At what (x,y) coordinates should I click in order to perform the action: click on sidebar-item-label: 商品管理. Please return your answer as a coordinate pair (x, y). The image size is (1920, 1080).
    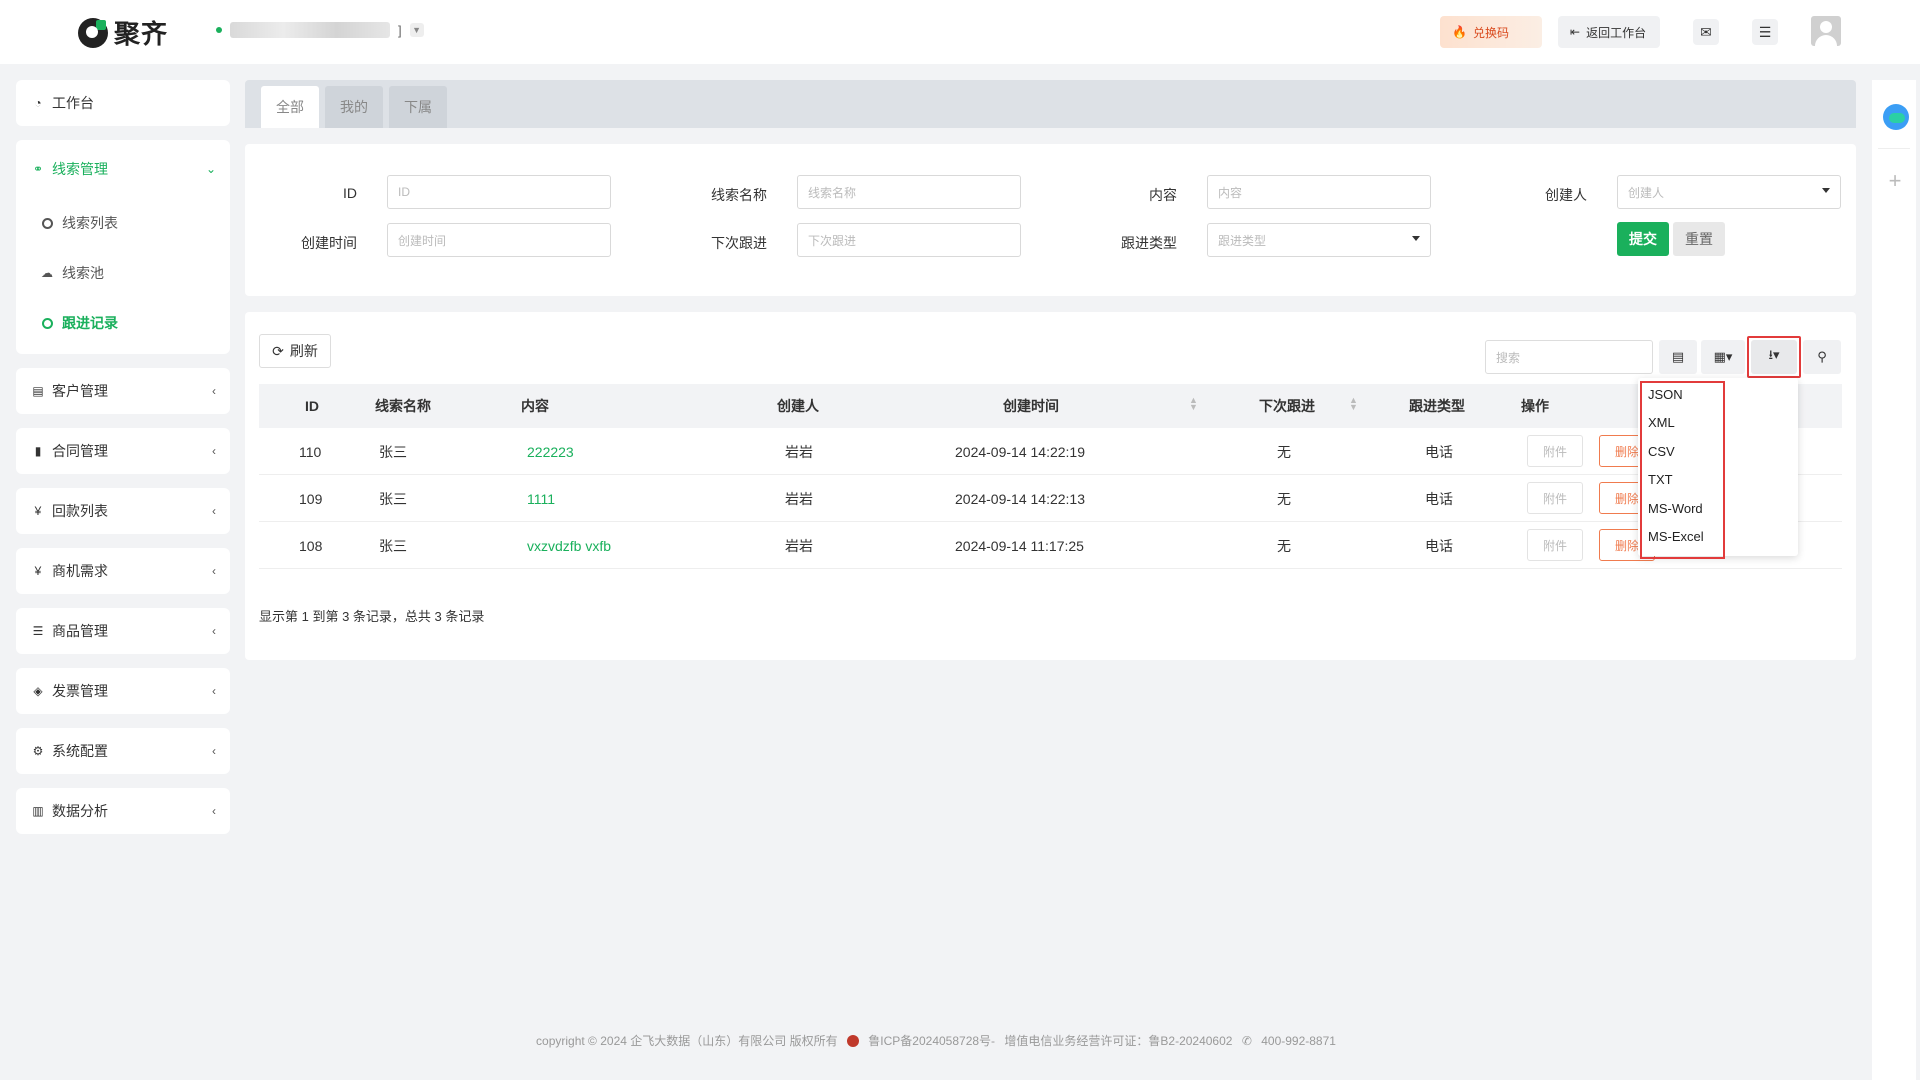
    Looking at the image, I should click on (80, 631).